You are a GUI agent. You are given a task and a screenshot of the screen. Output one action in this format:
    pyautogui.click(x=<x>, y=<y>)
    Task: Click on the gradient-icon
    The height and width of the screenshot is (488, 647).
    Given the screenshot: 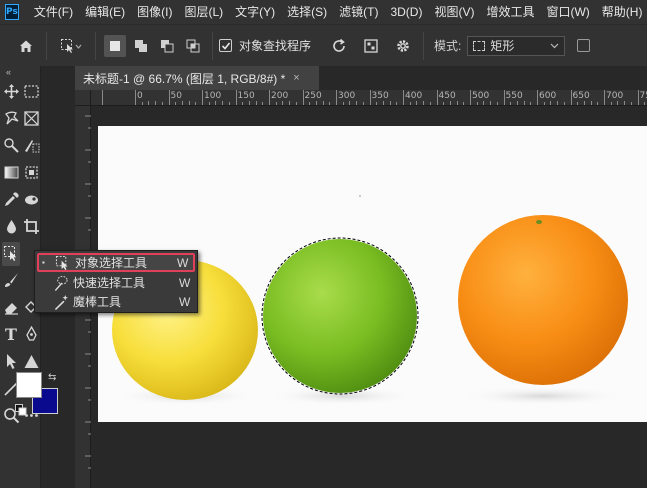 What is the action you would take?
    pyautogui.click(x=11, y=172)
    